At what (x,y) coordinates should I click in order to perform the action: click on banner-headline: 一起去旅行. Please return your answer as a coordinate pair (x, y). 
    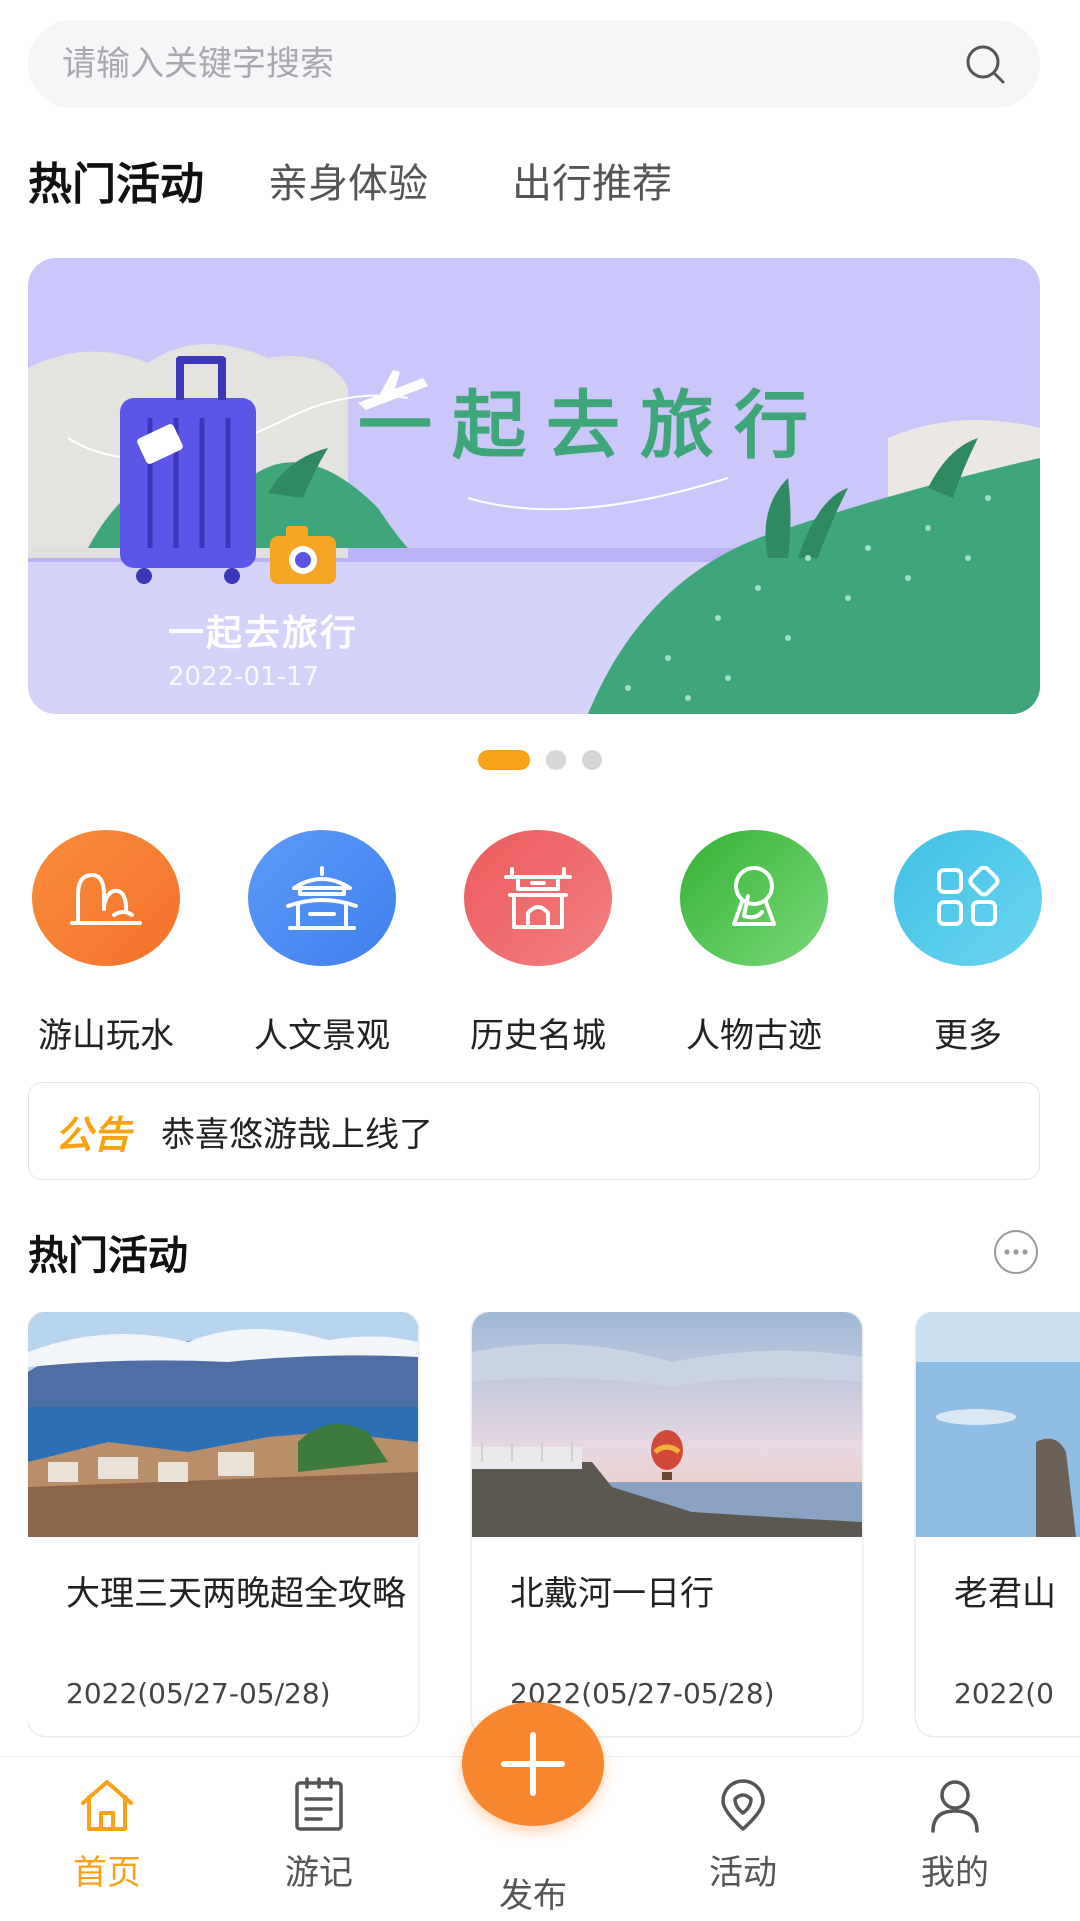
    Looking at the image, I should click on (583, 426).